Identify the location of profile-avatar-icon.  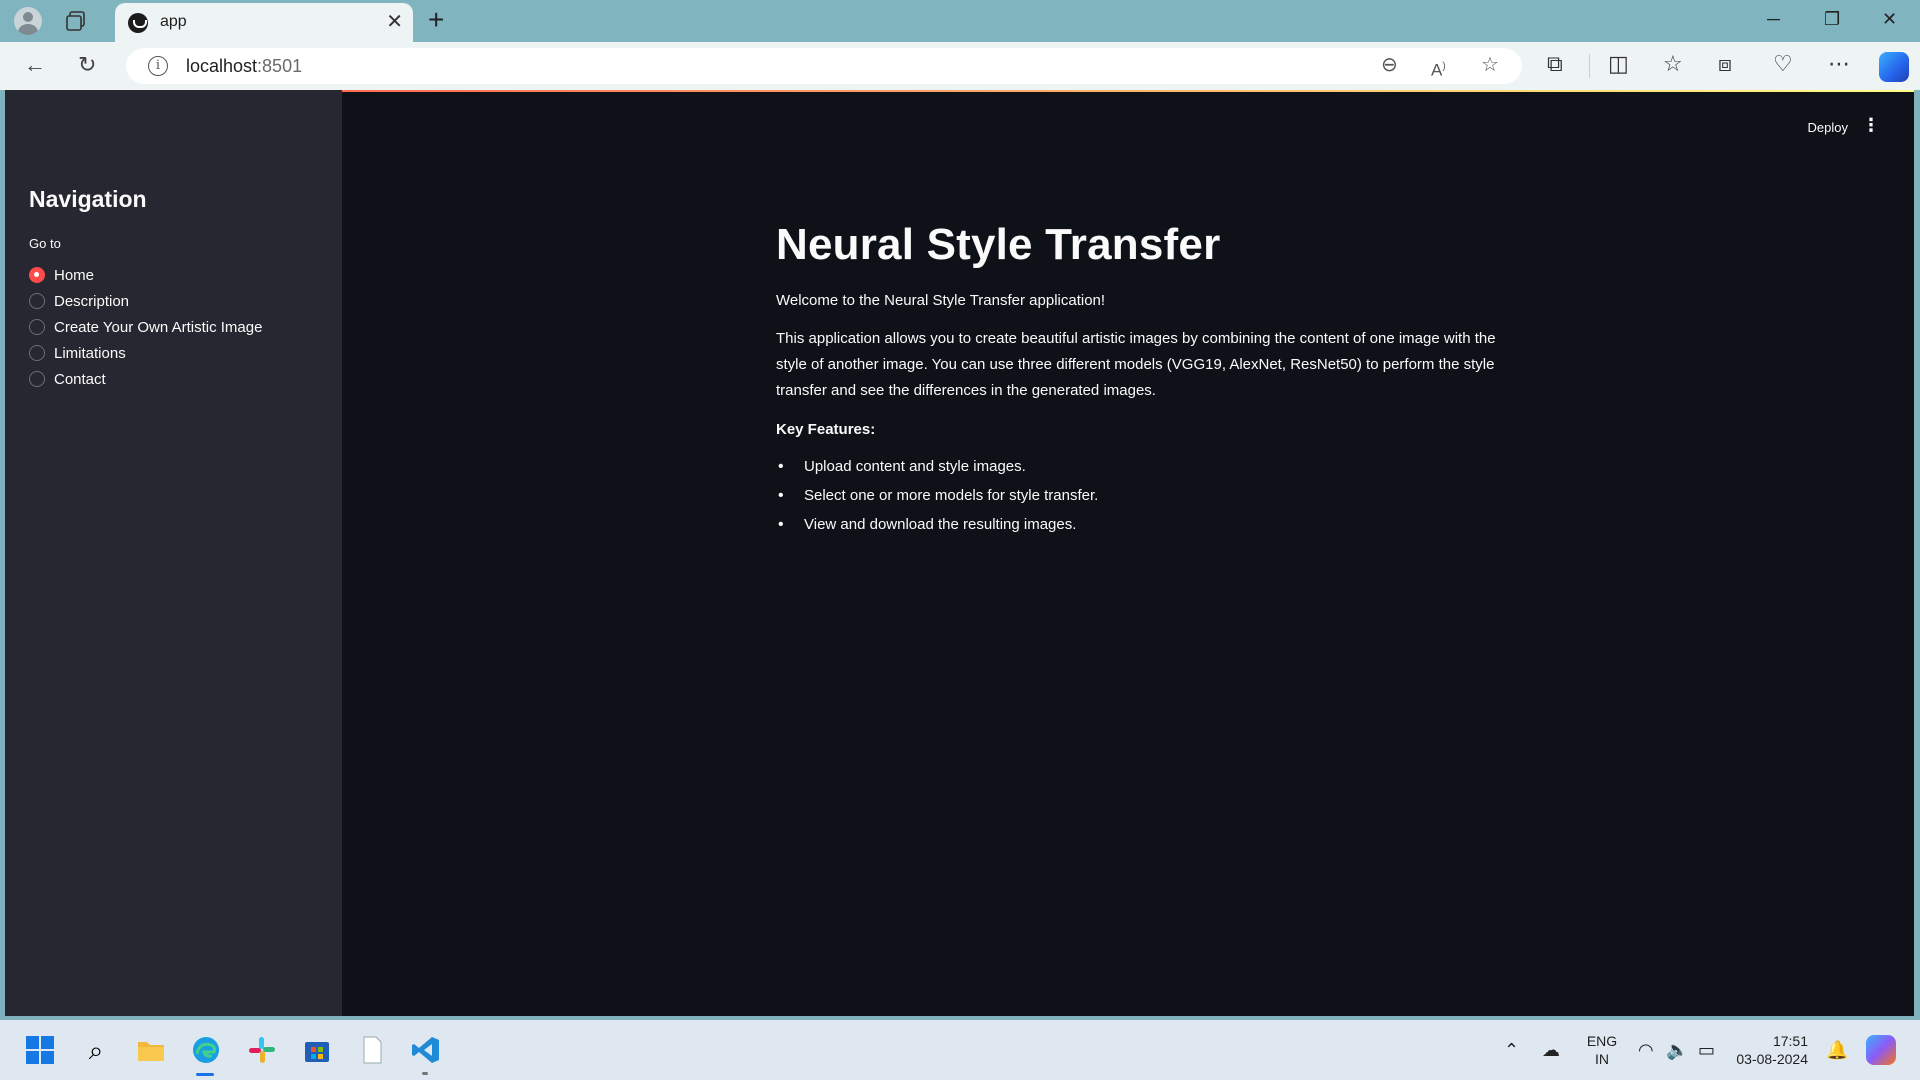
(28, 21).